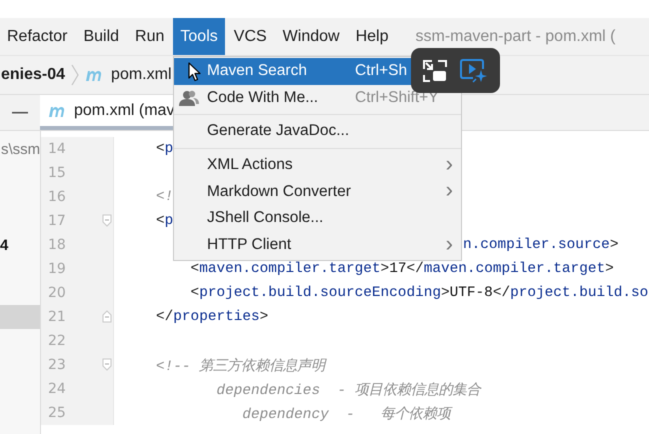 Image resolution: width=649 pixels, height=434 pixels. Describe the element at coordinates (540, 245) in the screenshot. I see `code-line: n.compiler.source>` at that location.